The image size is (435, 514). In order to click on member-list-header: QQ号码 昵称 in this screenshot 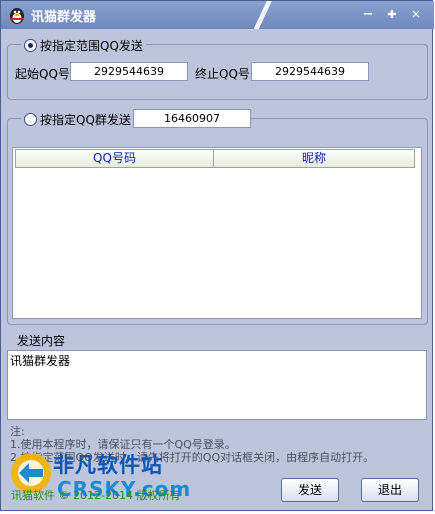, I will do `click(215, 158)`.